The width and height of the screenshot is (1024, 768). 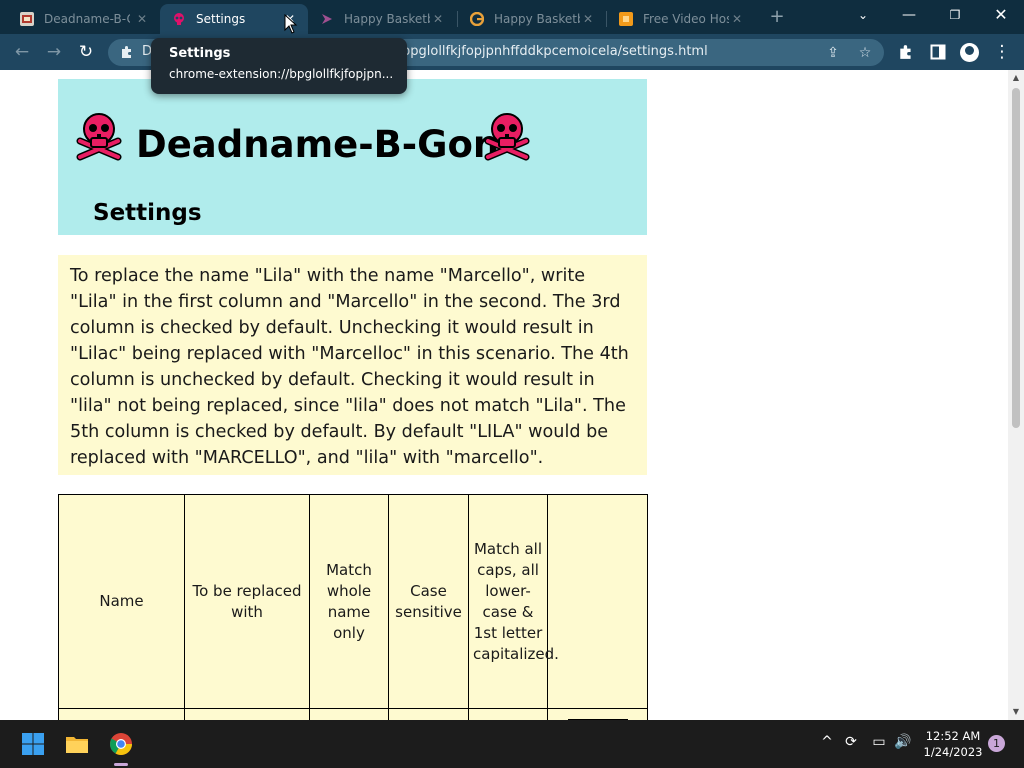 I want to click on deadname-b-gon-icon, so click(x=27, y=19).